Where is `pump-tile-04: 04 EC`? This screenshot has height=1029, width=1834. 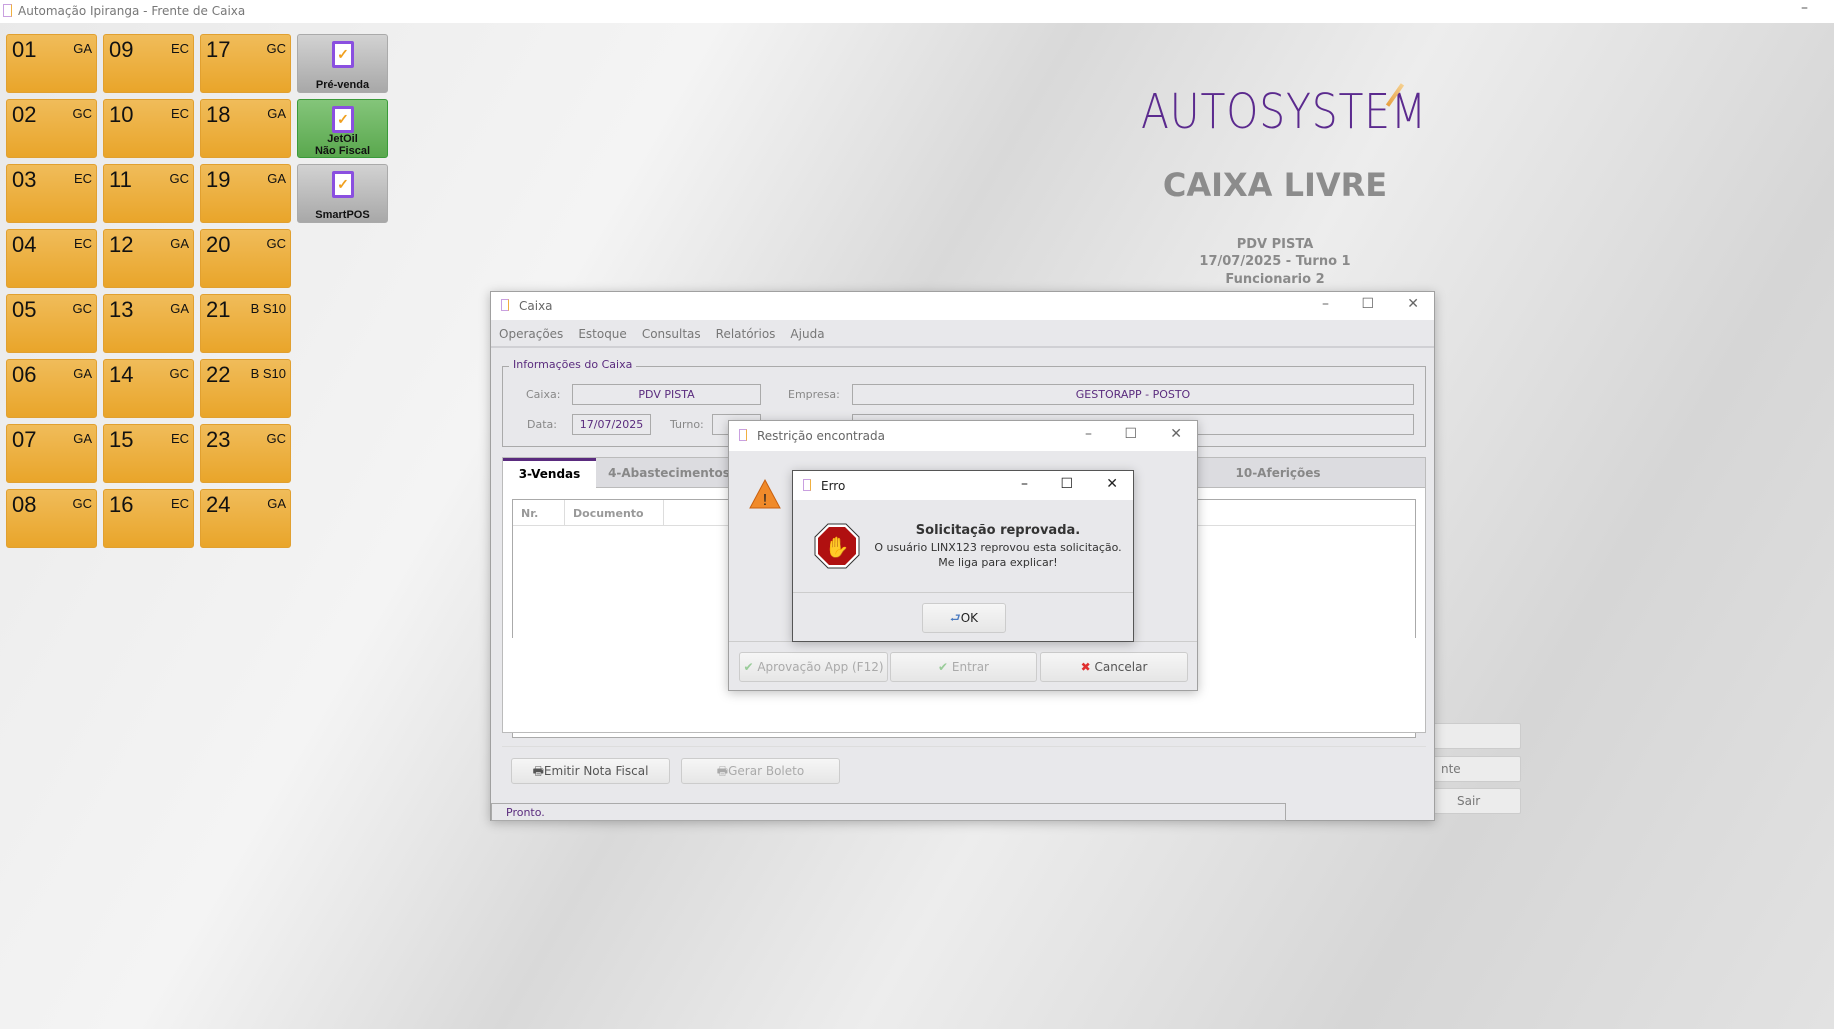 pump-tile-04: 04 EC is located at coordinates (51, 258).